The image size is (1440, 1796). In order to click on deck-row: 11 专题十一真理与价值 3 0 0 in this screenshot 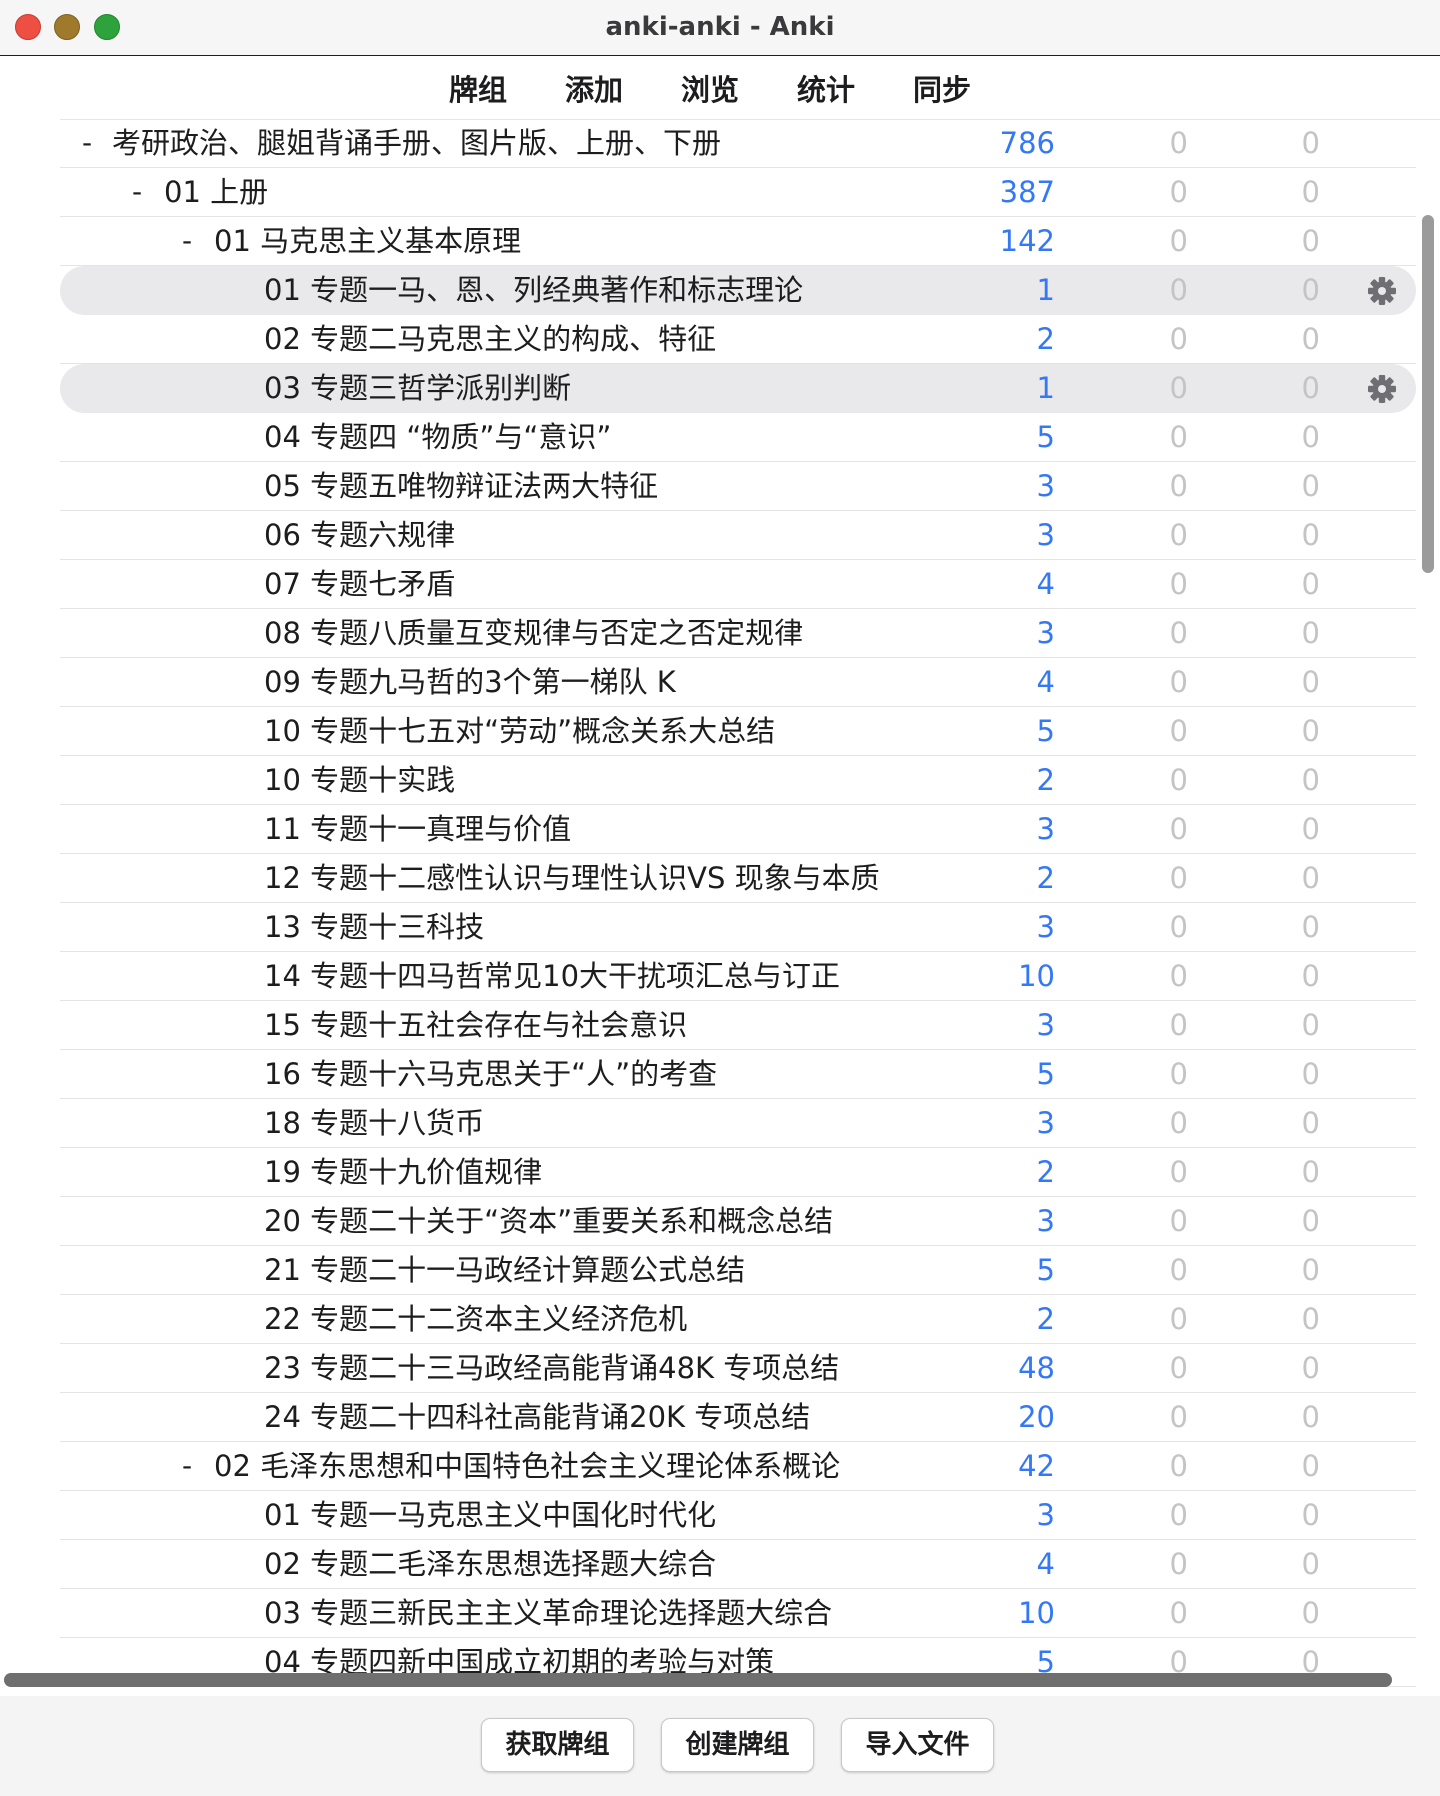, I will do `click(738, 829)`.